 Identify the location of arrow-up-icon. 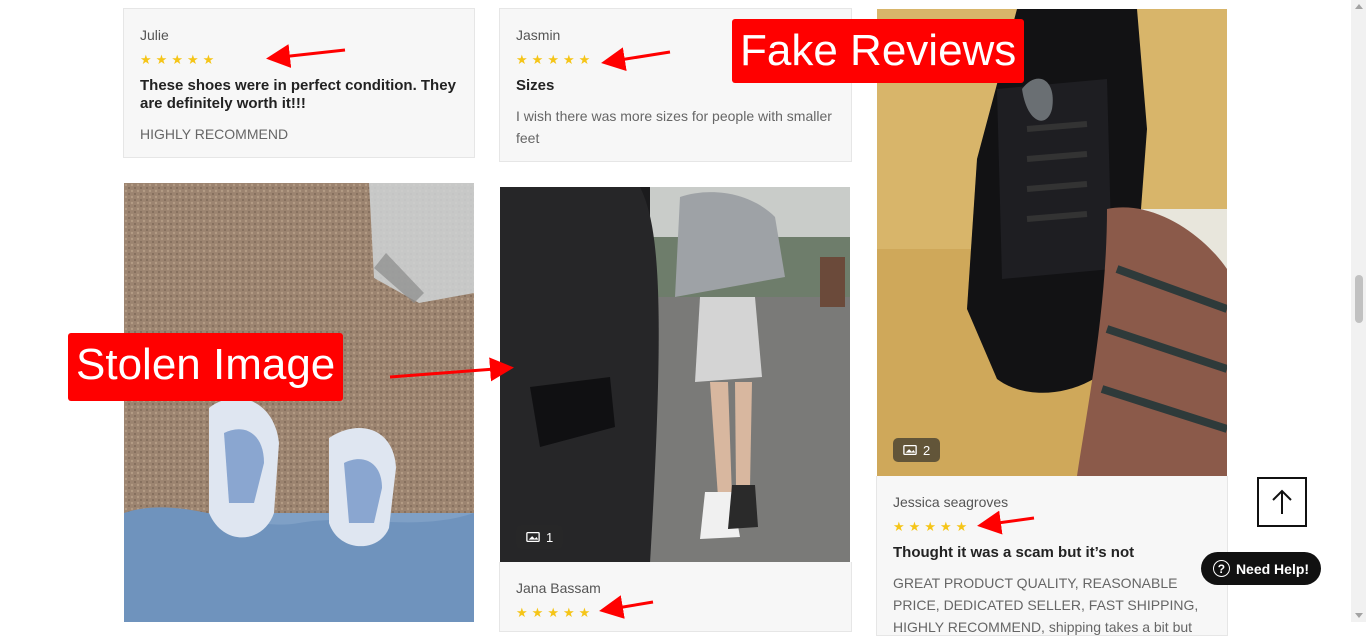
(1282, 501).